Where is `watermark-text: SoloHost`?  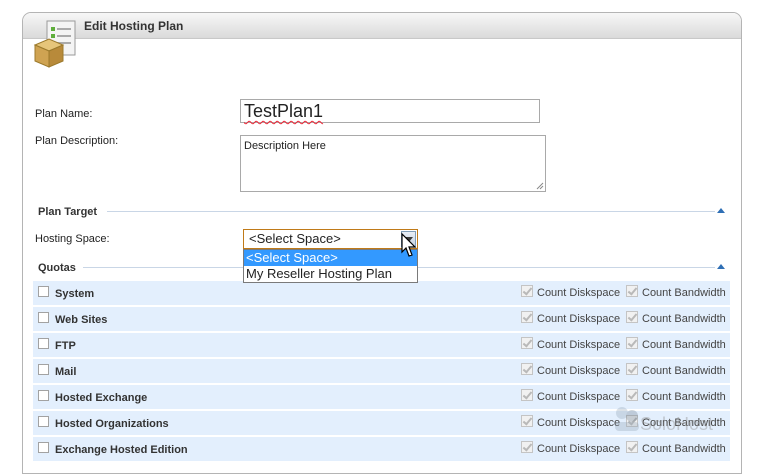
watermark-text: SoloHost is located at coordinates (677, 424).